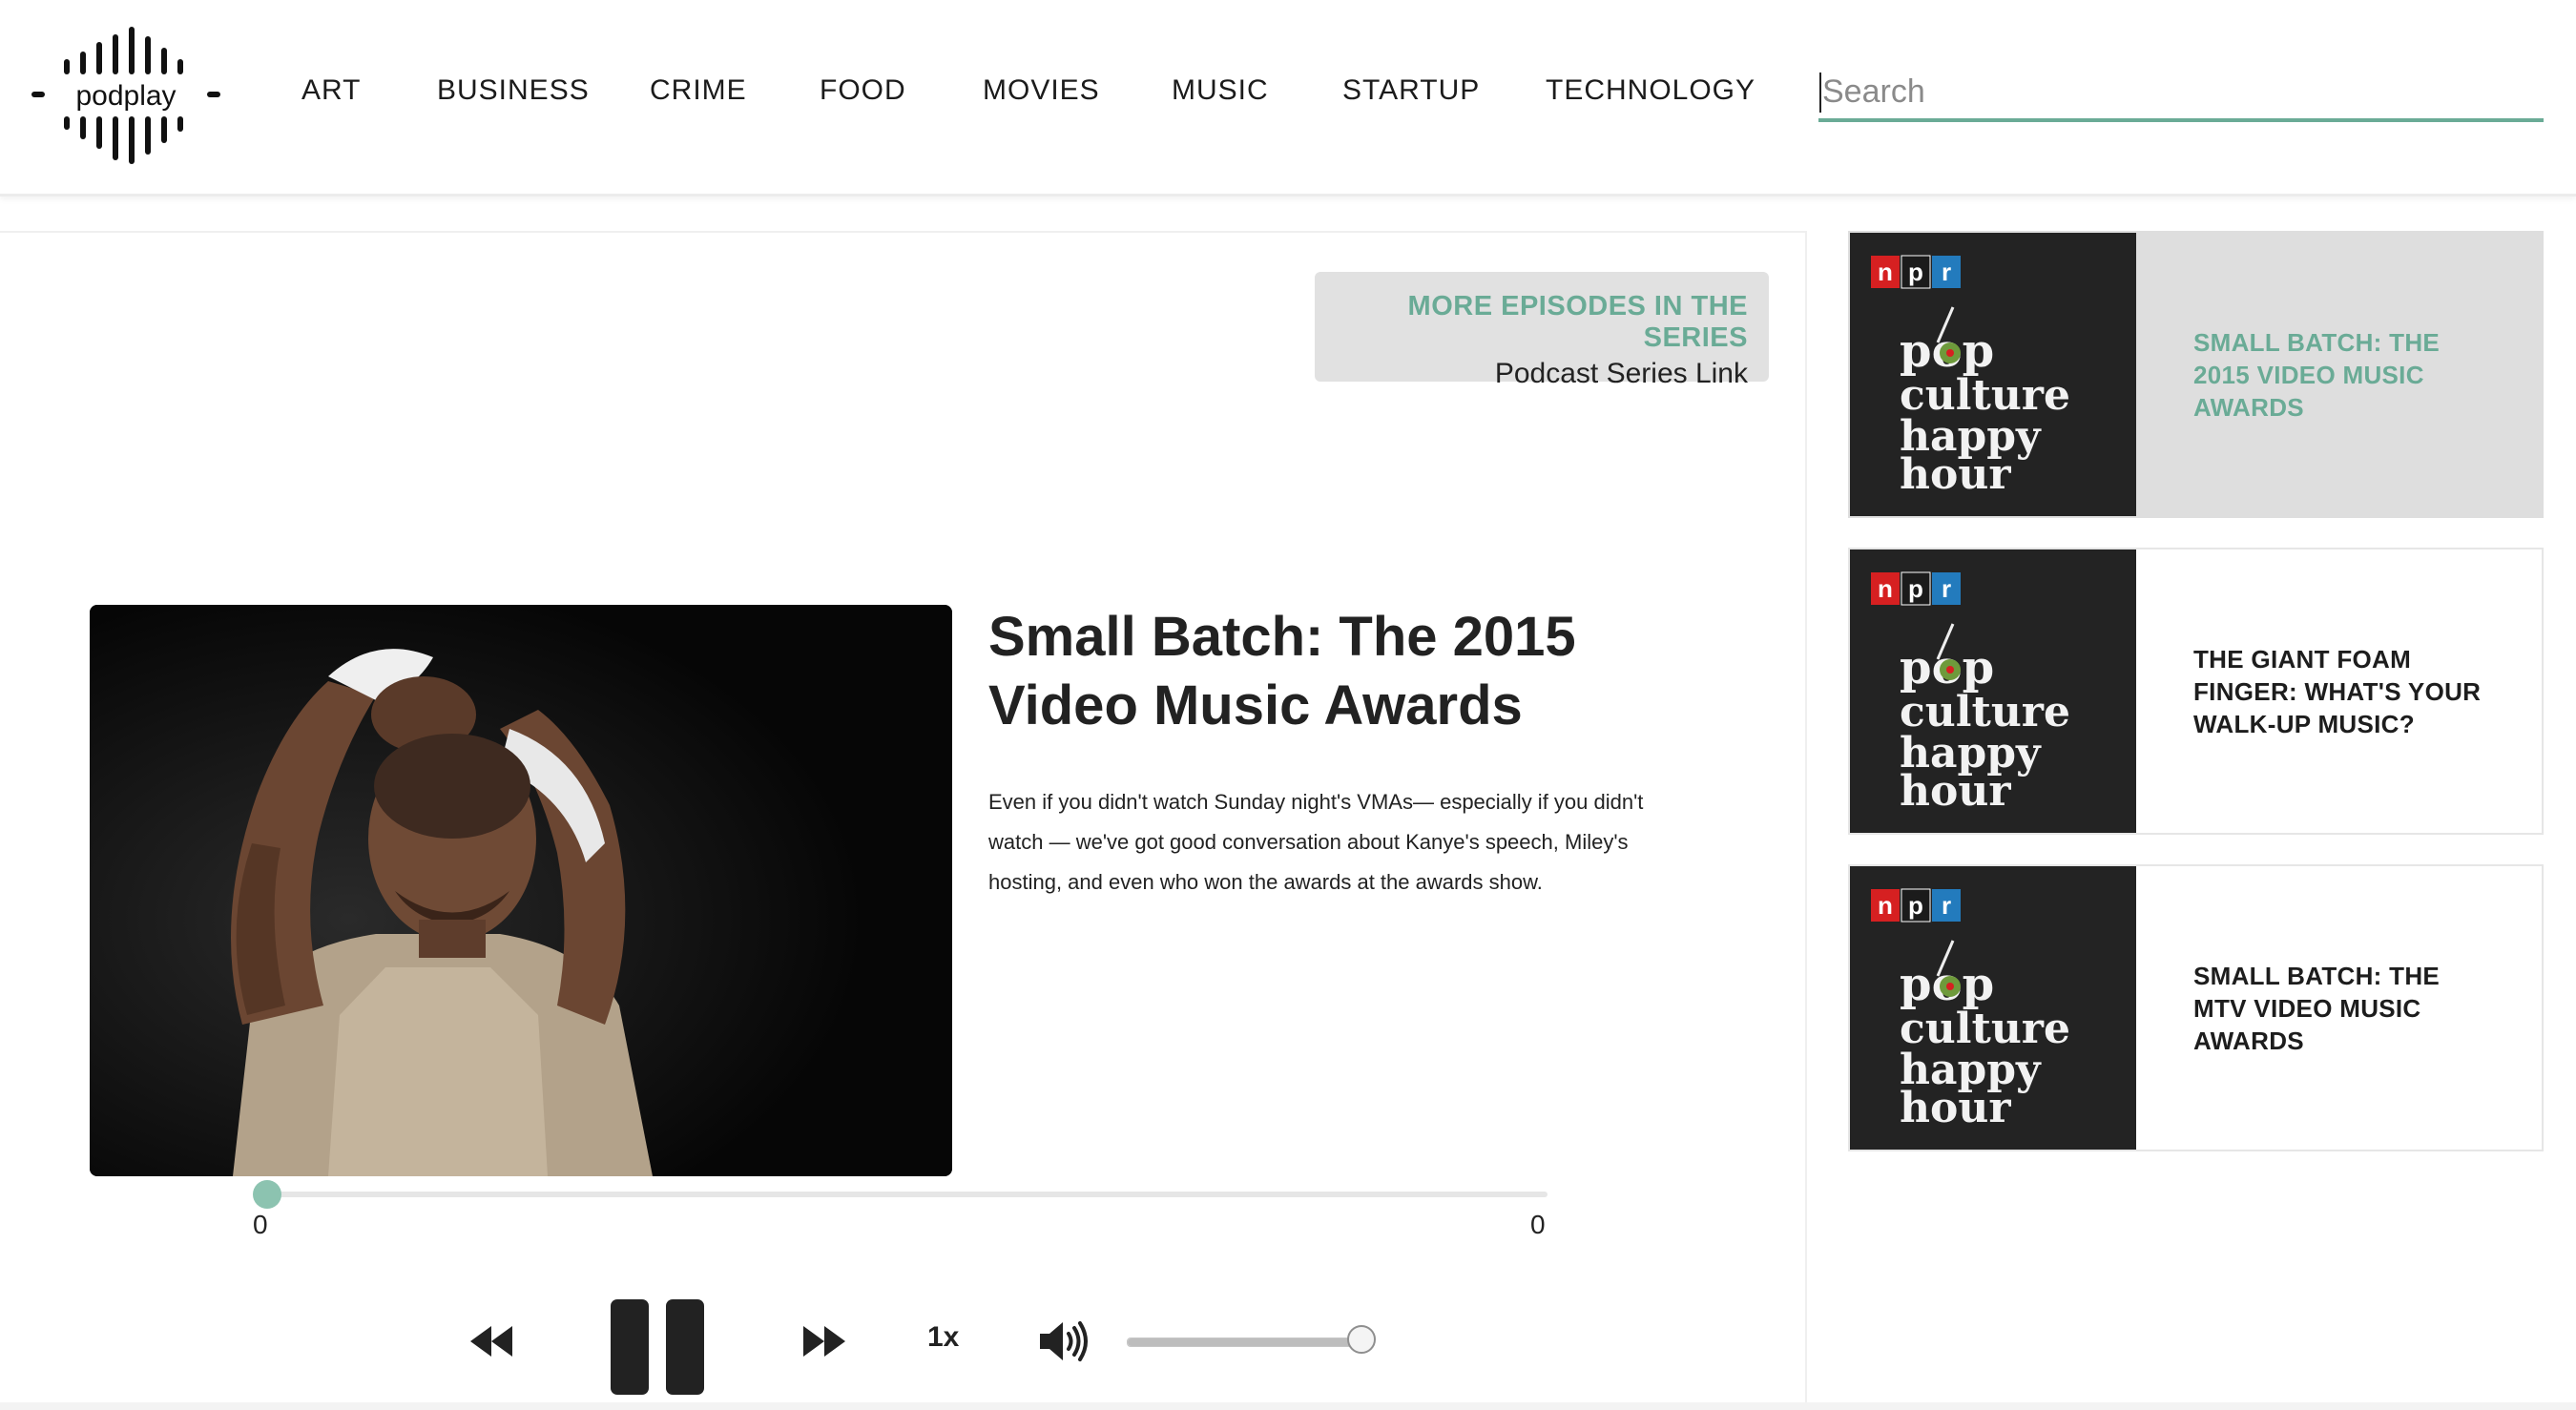 This screenshot has height=1410, width=2576. Describe the element at coordinates (2317, 375) in the screenshot. I see `sidebar-episode-title: SMALL BATCH: THE 2015 VIDEO MUSIC AWARDS` at that location.